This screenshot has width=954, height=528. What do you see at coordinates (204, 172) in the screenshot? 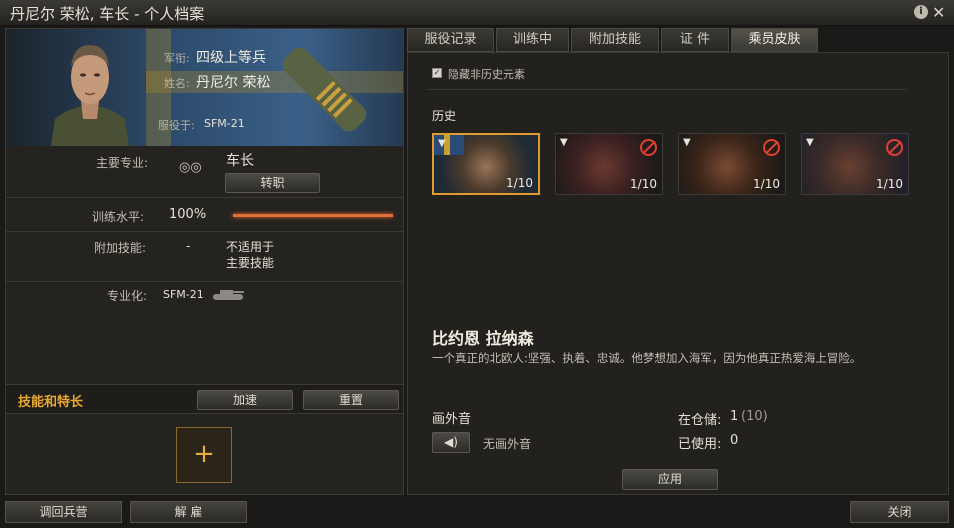
I see `primary-specialty-row: 主要专业: ◎◎ 车长 转职` at bounding box center [204, 172].